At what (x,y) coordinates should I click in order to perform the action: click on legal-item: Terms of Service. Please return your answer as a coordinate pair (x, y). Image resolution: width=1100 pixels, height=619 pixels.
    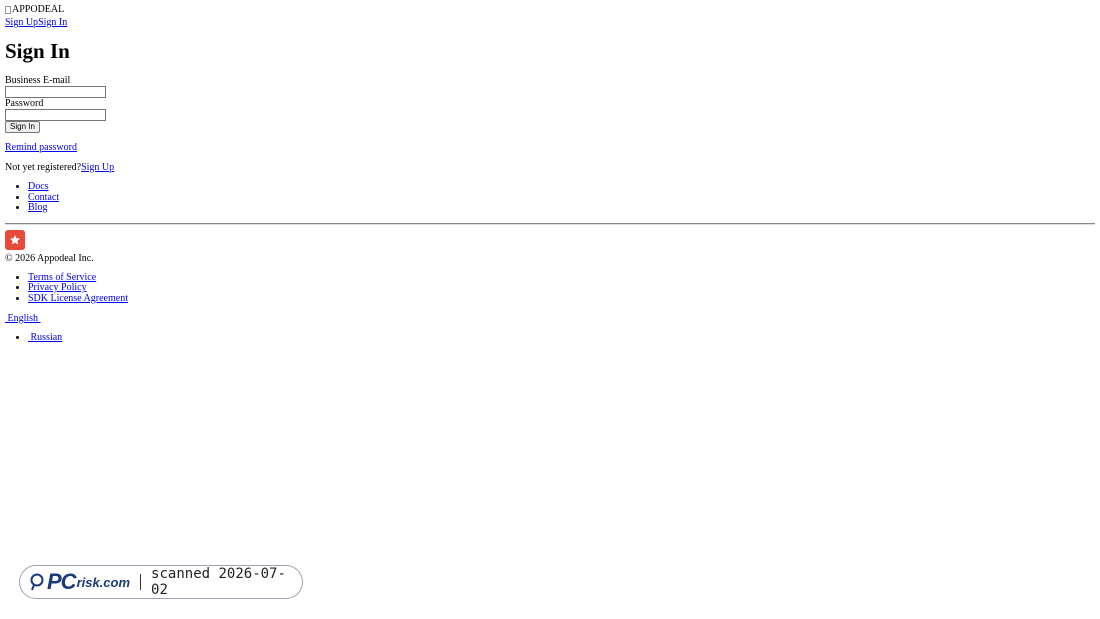
    Looking at the image, I should click on (561, 278).